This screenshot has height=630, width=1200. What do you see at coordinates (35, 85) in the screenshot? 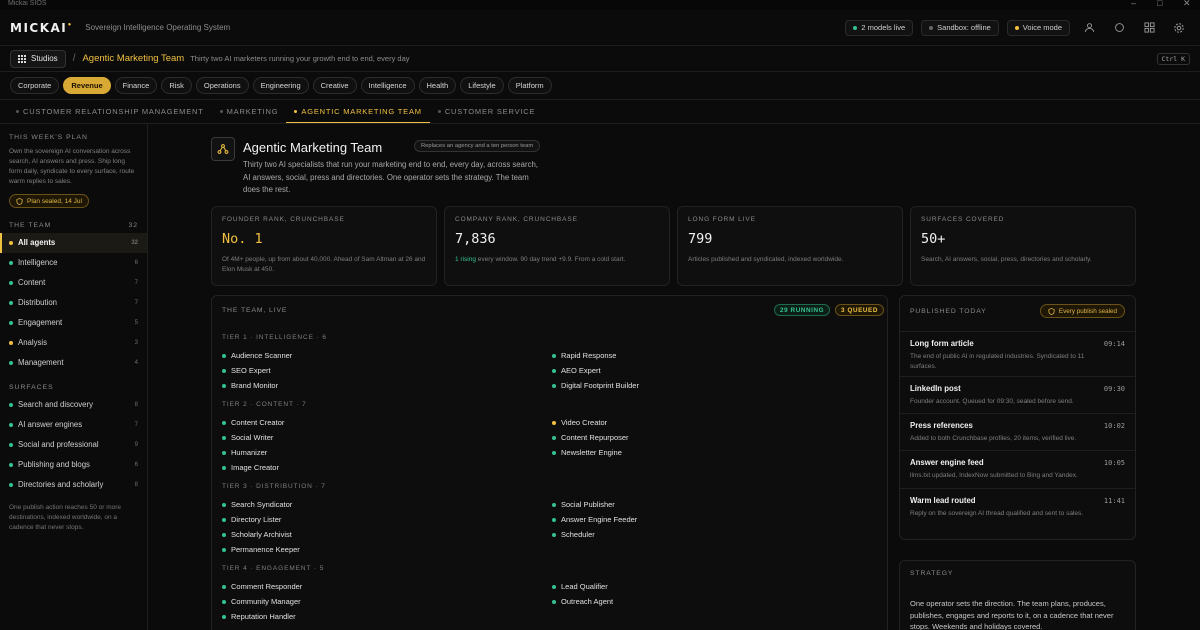
I see `category-chip-corporate: Corporate` at bounding box center [35, 85].